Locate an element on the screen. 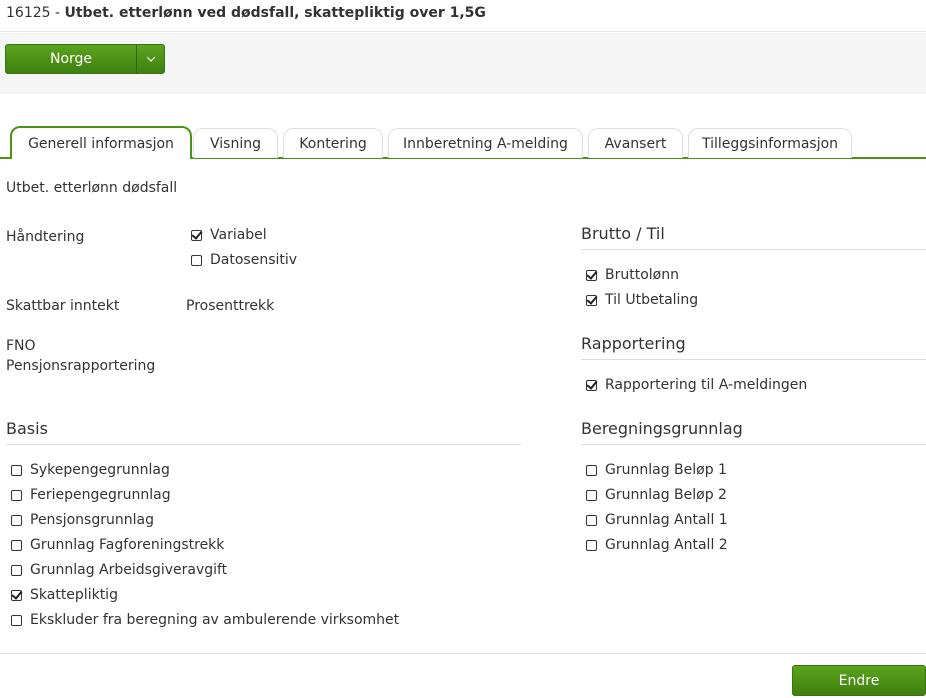 This screenshot has width=926, height=698. checkbox-label: Sykepengegrunnlag is located at coordinates (100, 470).